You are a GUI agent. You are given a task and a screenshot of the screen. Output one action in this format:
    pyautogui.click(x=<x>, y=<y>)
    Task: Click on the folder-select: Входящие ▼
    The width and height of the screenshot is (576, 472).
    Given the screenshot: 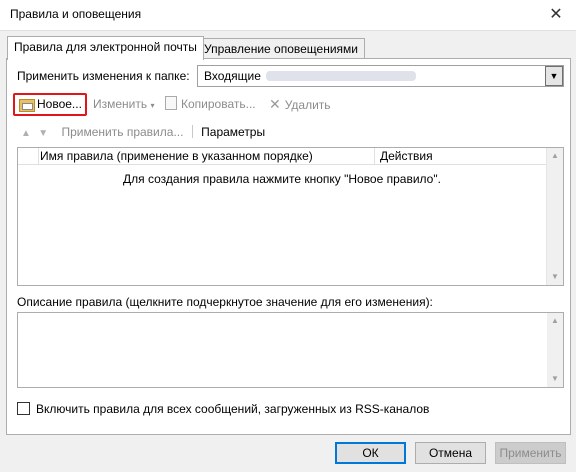 What is the action you would take?
    pyautogui.click(x=380, y=76)
    